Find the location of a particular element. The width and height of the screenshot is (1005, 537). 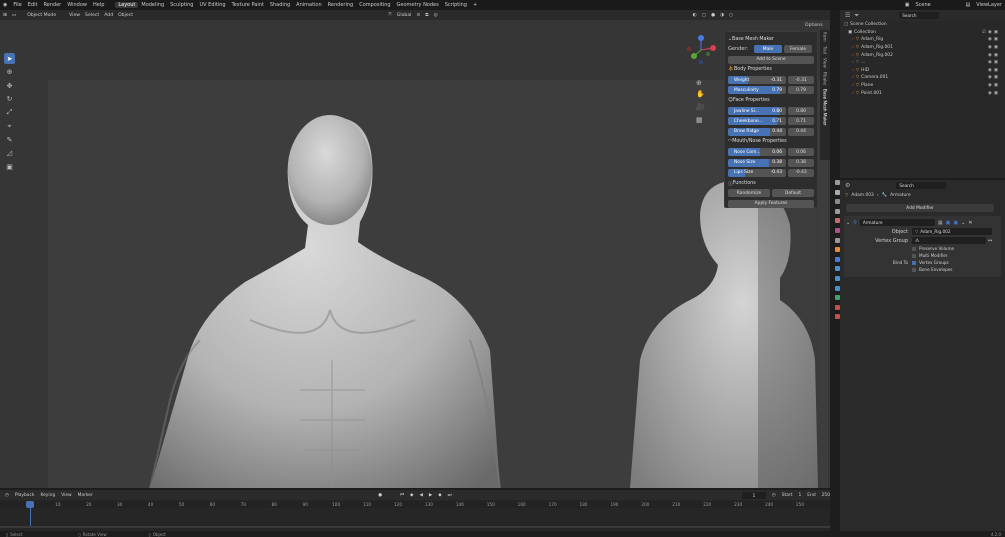

proportional-edit-icon: ◎ is located at coordinates (436, 15).